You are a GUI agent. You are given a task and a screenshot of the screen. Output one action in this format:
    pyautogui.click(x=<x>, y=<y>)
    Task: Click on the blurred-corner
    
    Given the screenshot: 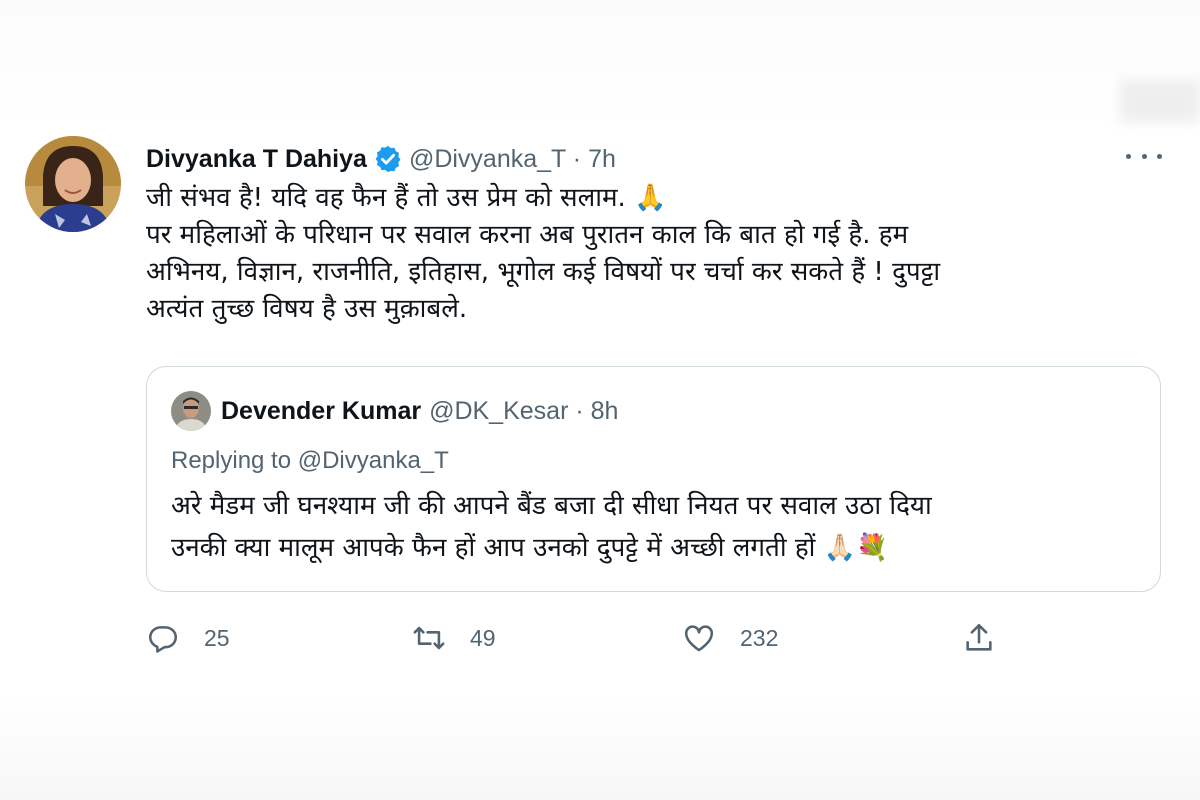 What is the action you would take?
    pyautogui.click(x=1160, y=101)
    